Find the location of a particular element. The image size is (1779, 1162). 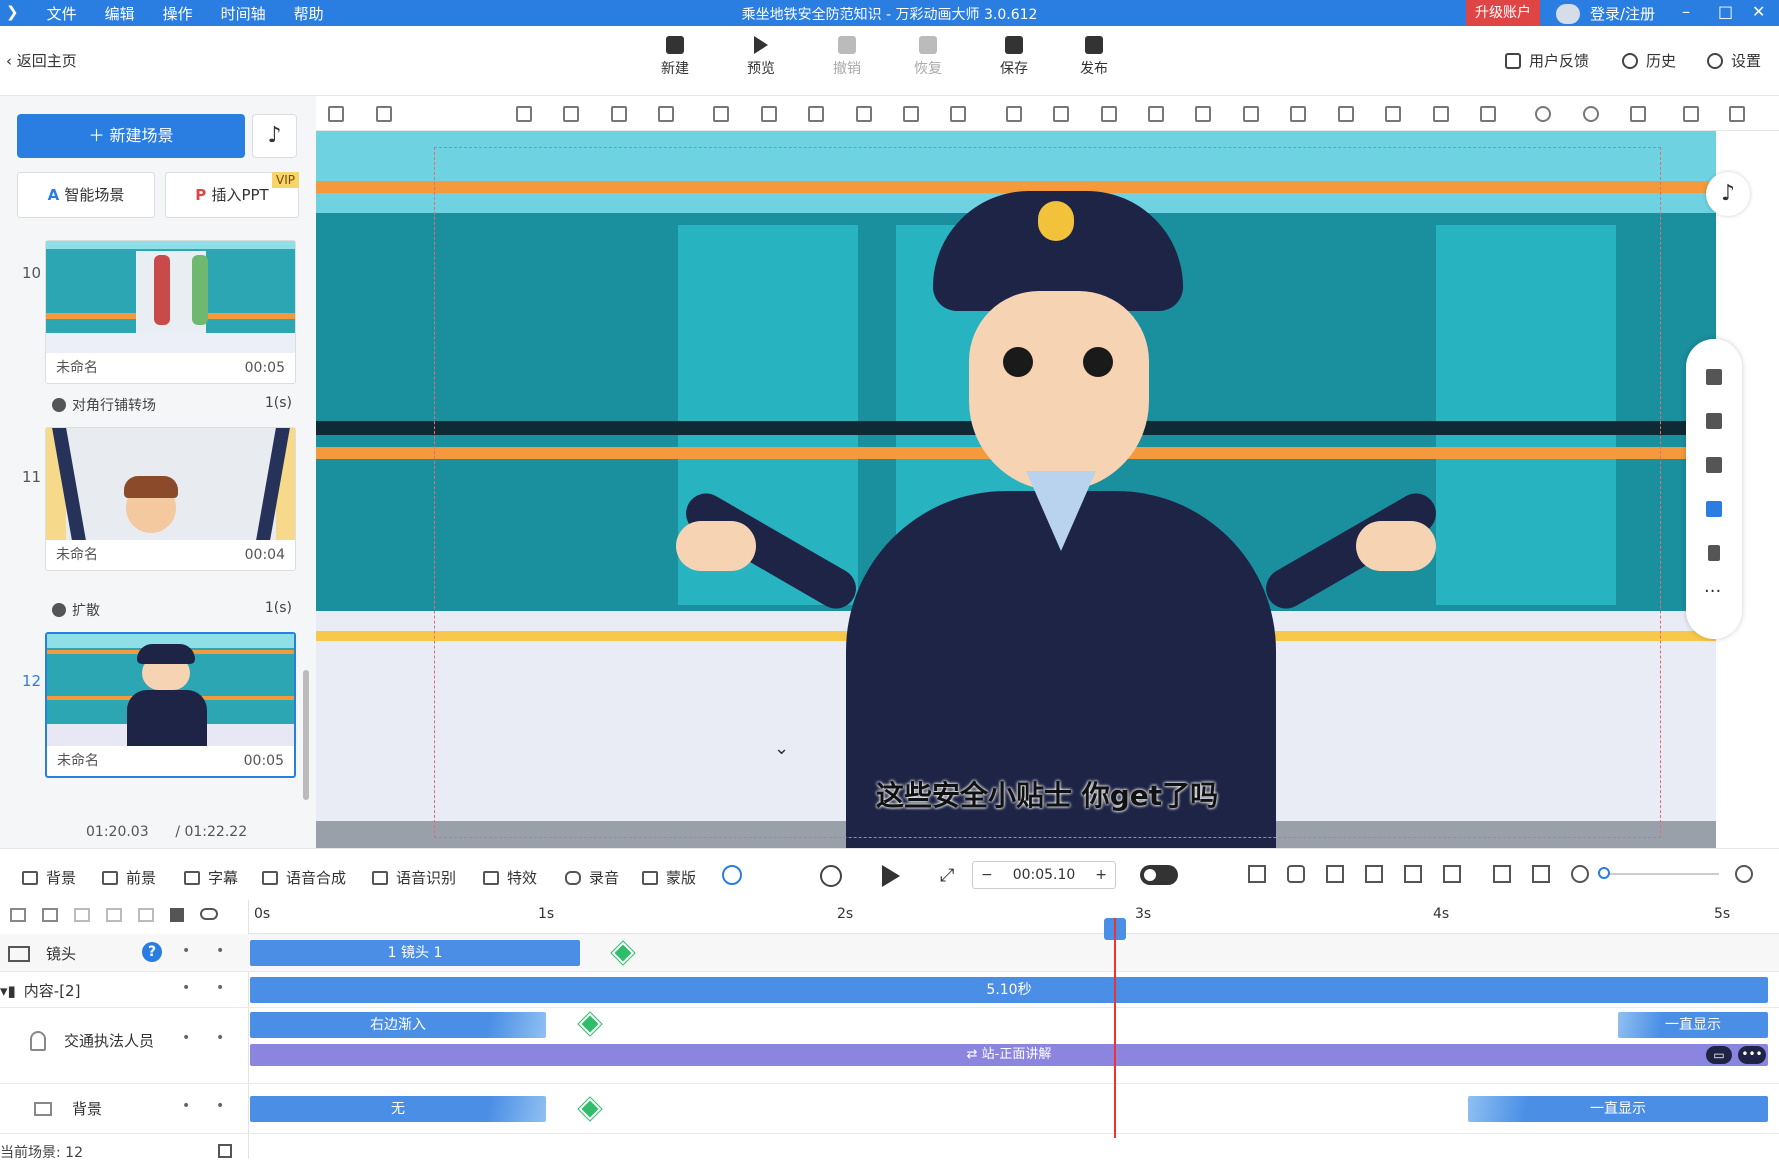

move-bottom-icon is located at coordinates (524, 114).